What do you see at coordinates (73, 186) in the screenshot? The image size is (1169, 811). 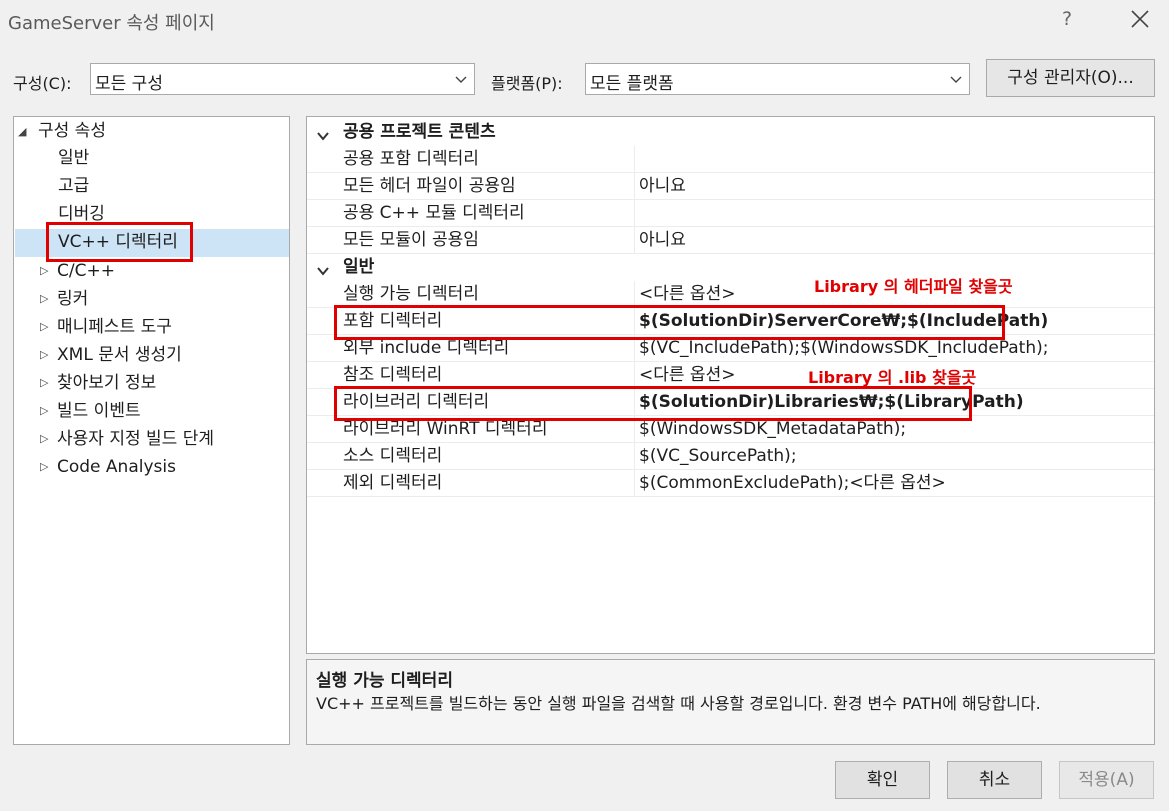 I see `tree-item-advanced: 고급` at bounding box center [73, 186].